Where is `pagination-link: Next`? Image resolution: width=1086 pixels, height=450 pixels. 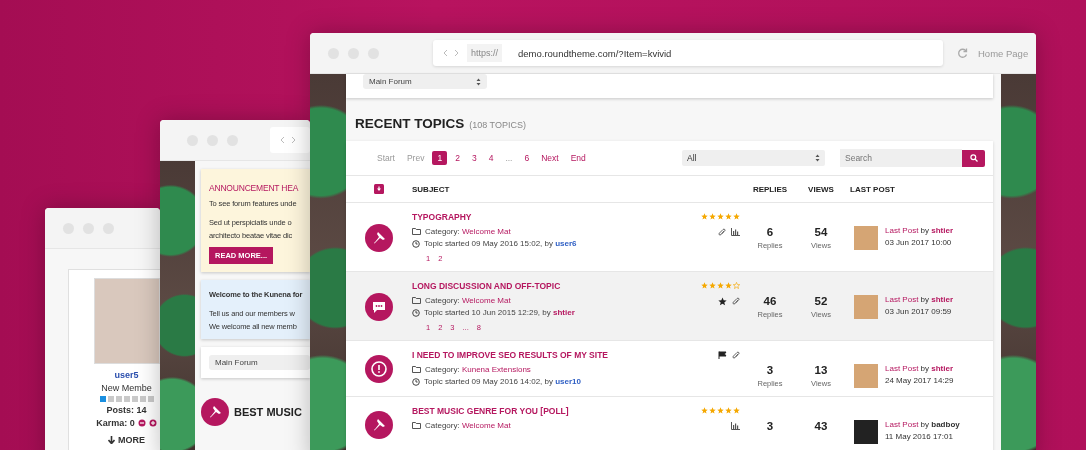
pagination-link: Next is located at coordinates (550, 158).